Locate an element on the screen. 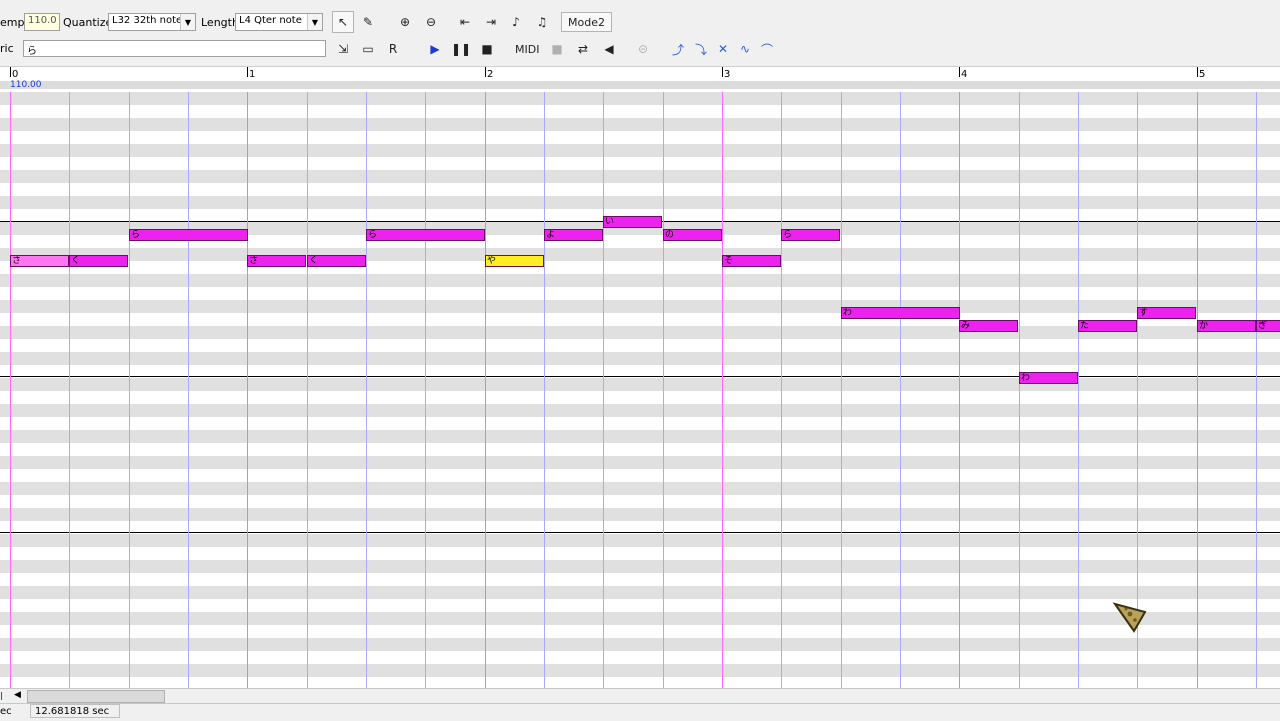 The height and width of the screenshot is (721, 1280). play-icon: ▶ is located at coordinates (435, 49).